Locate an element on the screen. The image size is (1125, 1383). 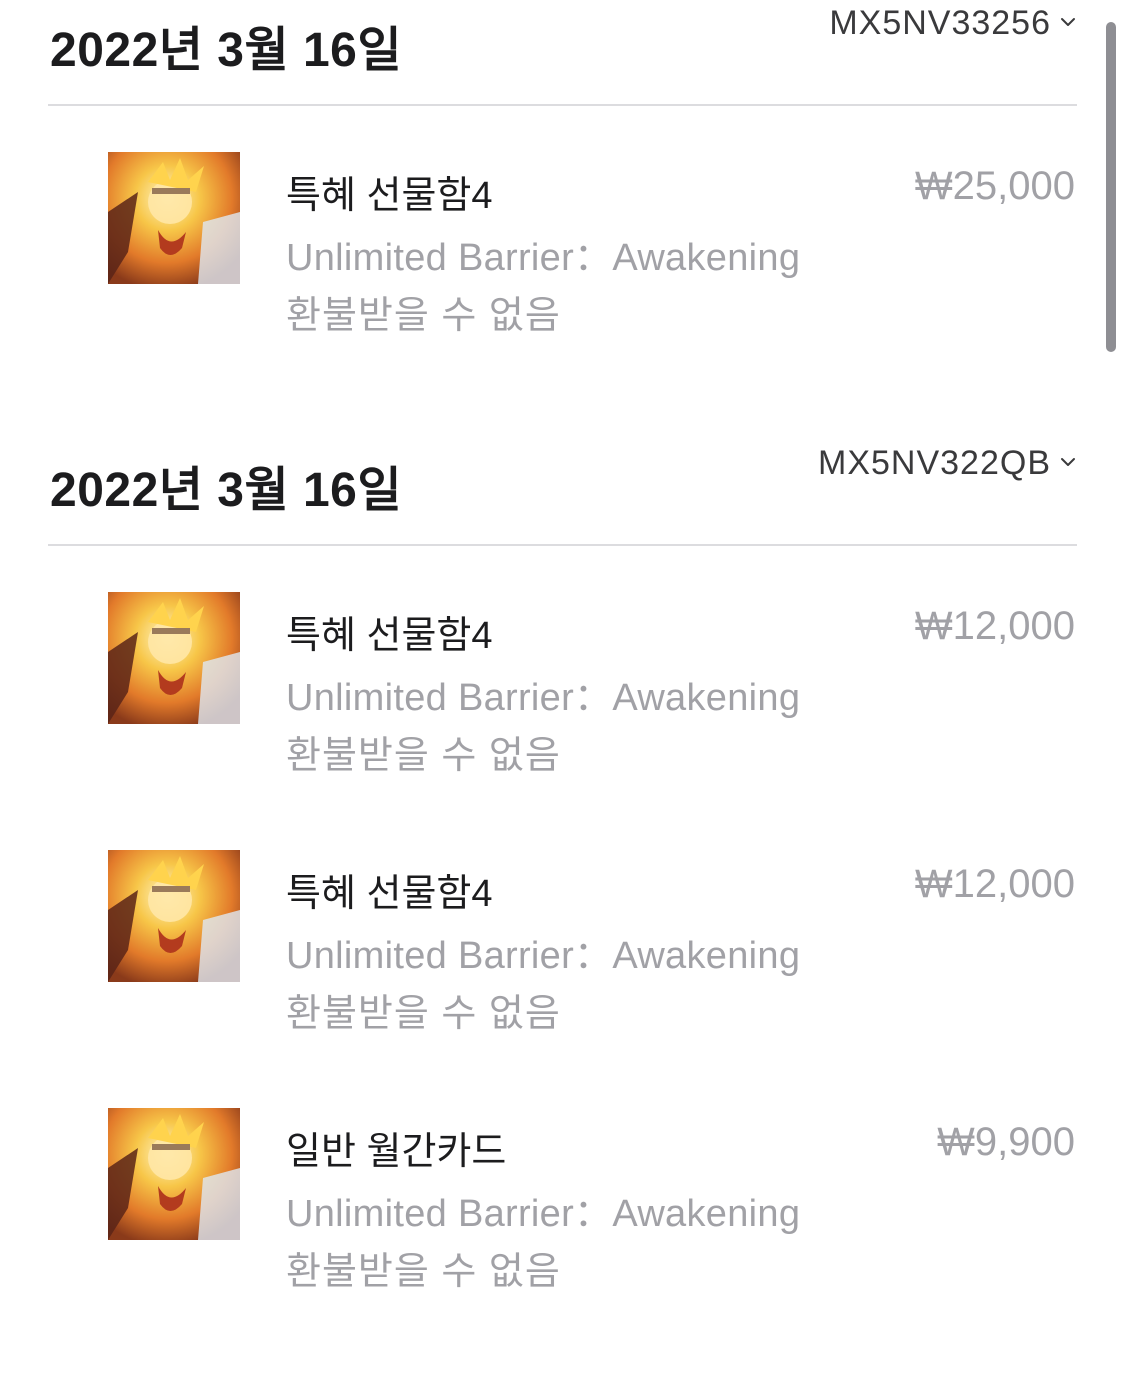
section-header: 2022년 3월 16일 MX5NV322QB is located at coordinates (562, 493).